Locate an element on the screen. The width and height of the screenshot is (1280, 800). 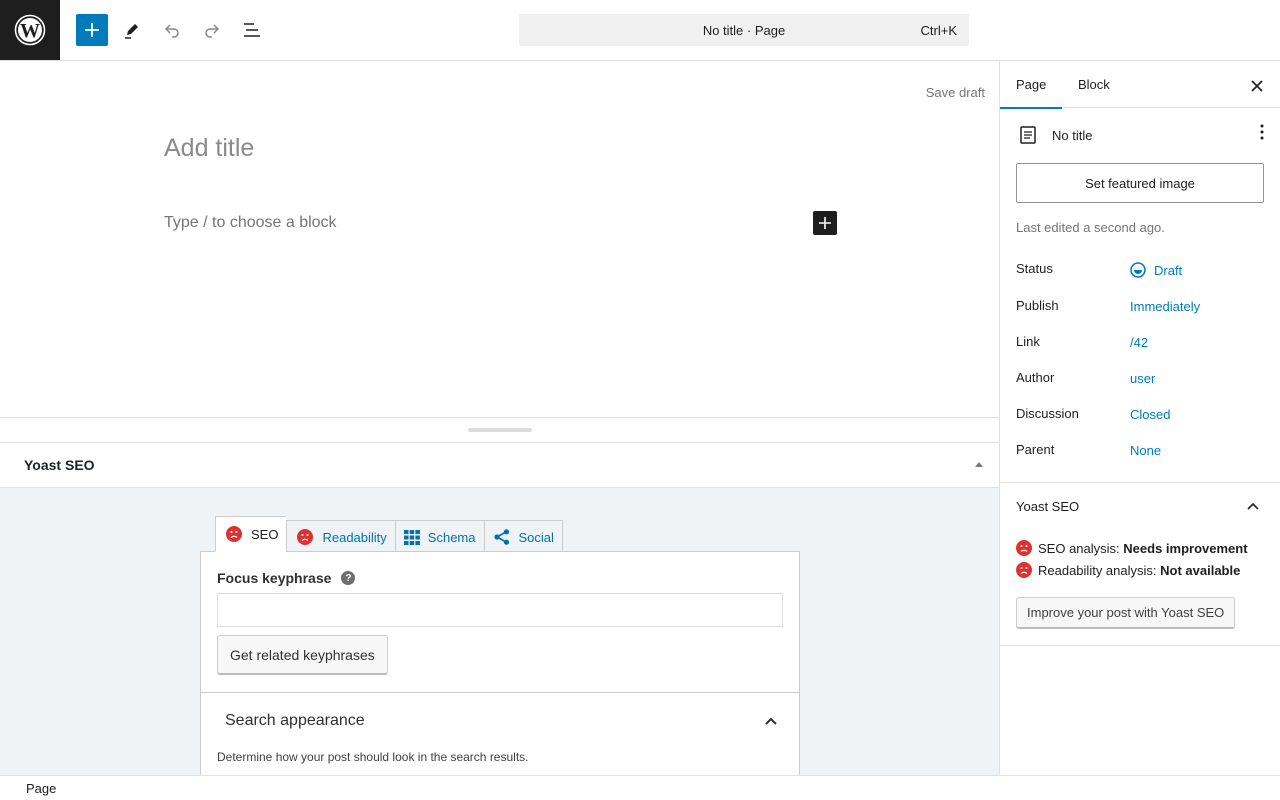
improve-post-button: Improve your post with Yoast SEO is located at coordinates (1126, 613).